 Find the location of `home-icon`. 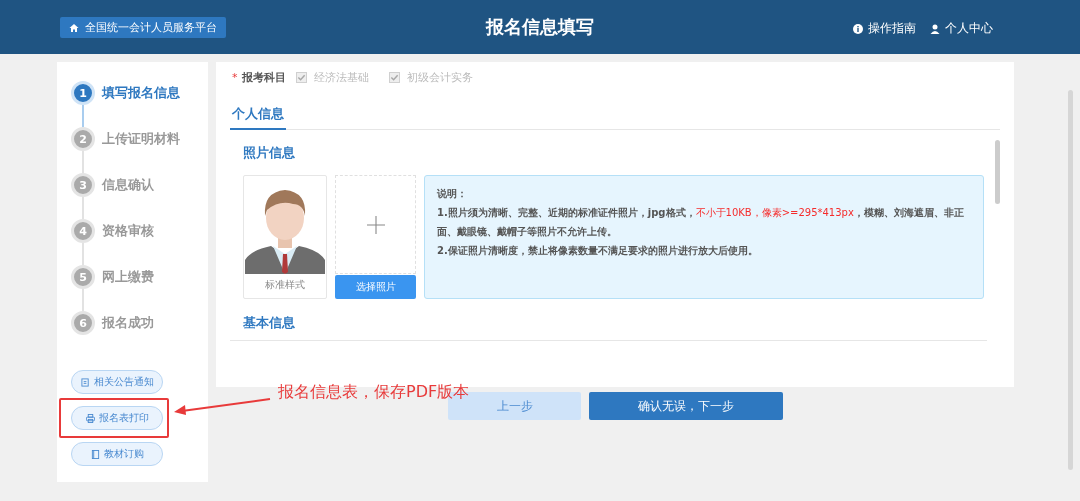

home-icon is located at coordinates (74, 27).